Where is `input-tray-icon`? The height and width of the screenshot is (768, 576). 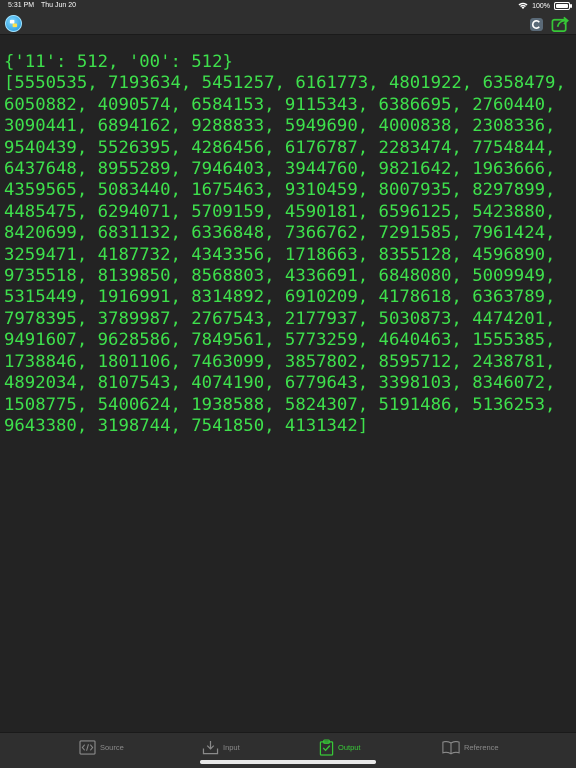 input-tray-icon is located at coordinates (210, 747).